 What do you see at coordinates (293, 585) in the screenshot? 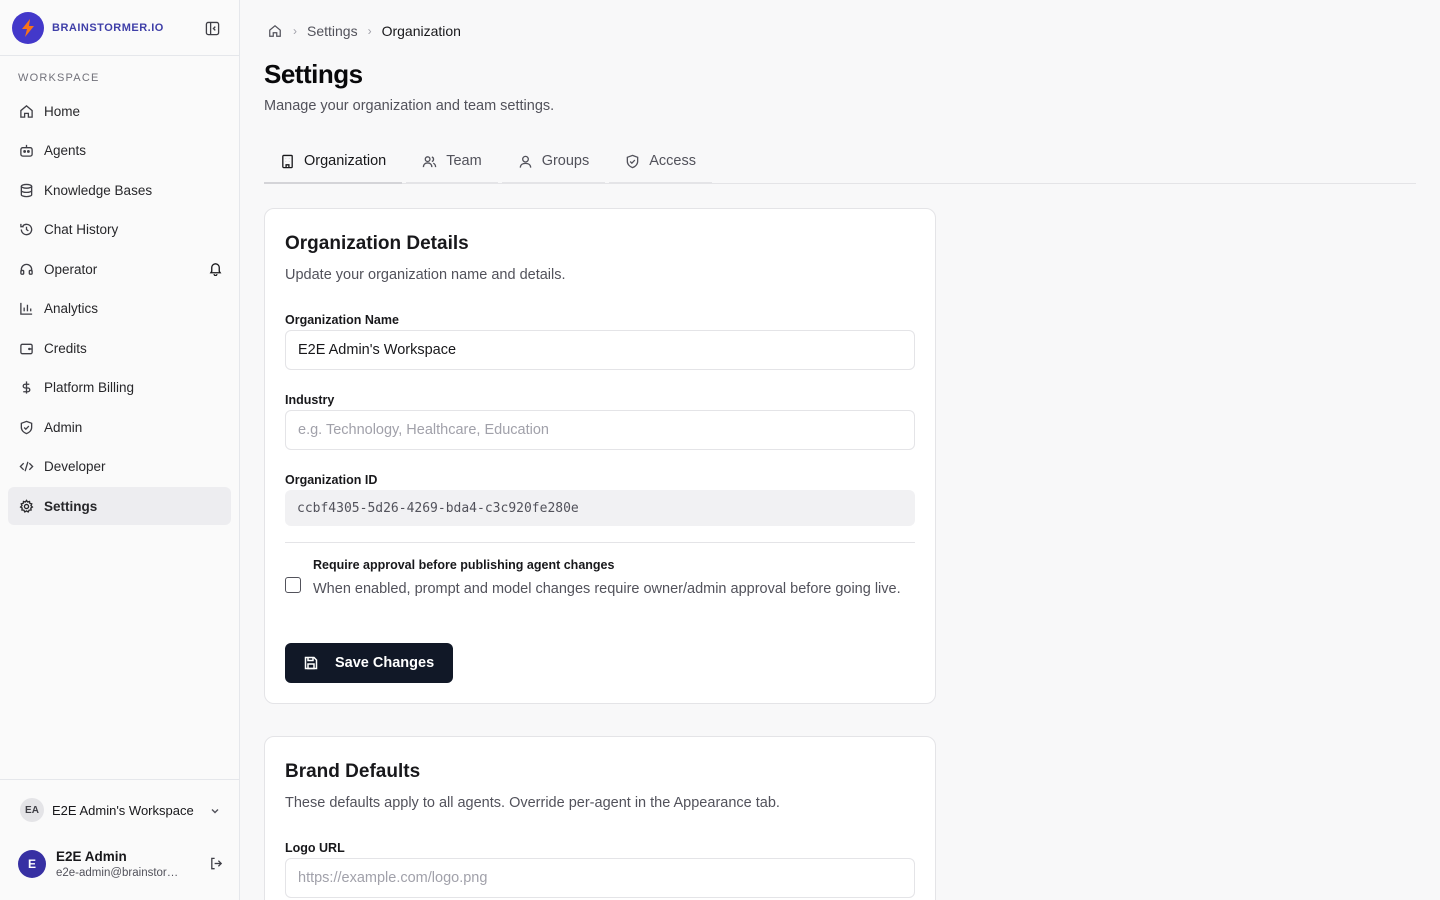
I see `require-approval-checkbox` at bounding box center [293, 585].